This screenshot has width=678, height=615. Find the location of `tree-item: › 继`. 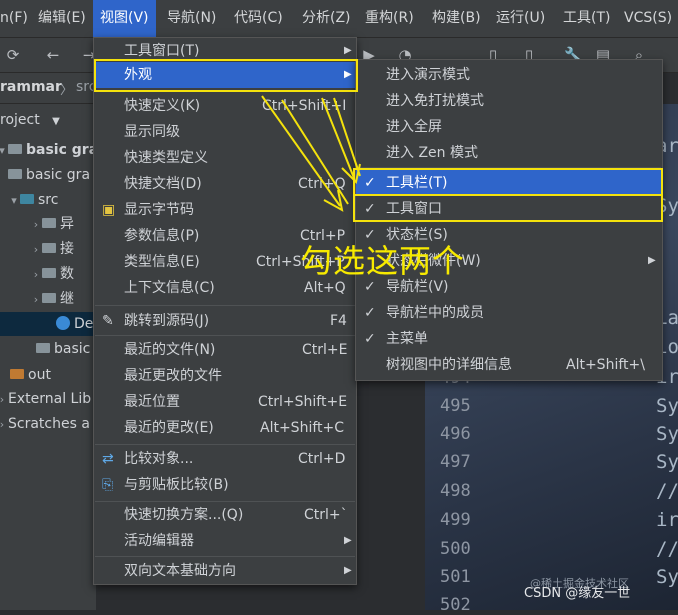

tree-item: › 继 is located at coordinates (52, 299).